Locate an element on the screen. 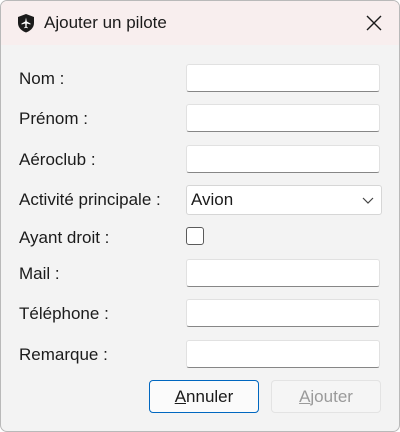 The image size is (400, 432). telephone-input is located at coordinates (283, 313).